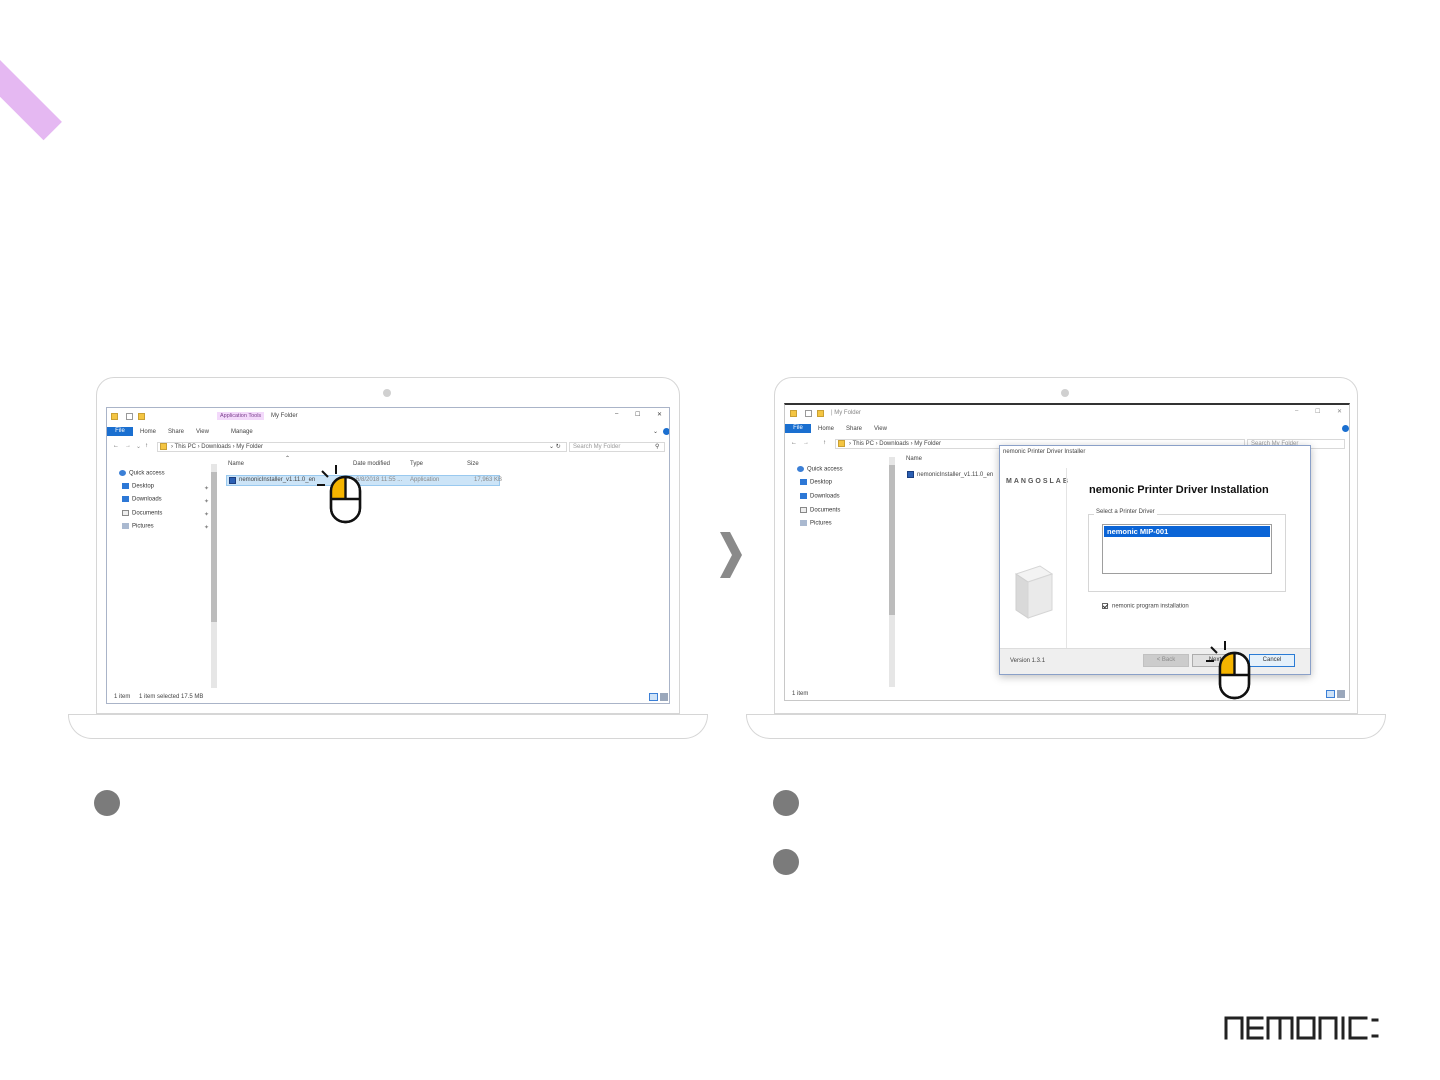  What do you see at coordinates (820, 413) in the screenshot?
I see `new-folder-icon` at bounding box center [820, 413].